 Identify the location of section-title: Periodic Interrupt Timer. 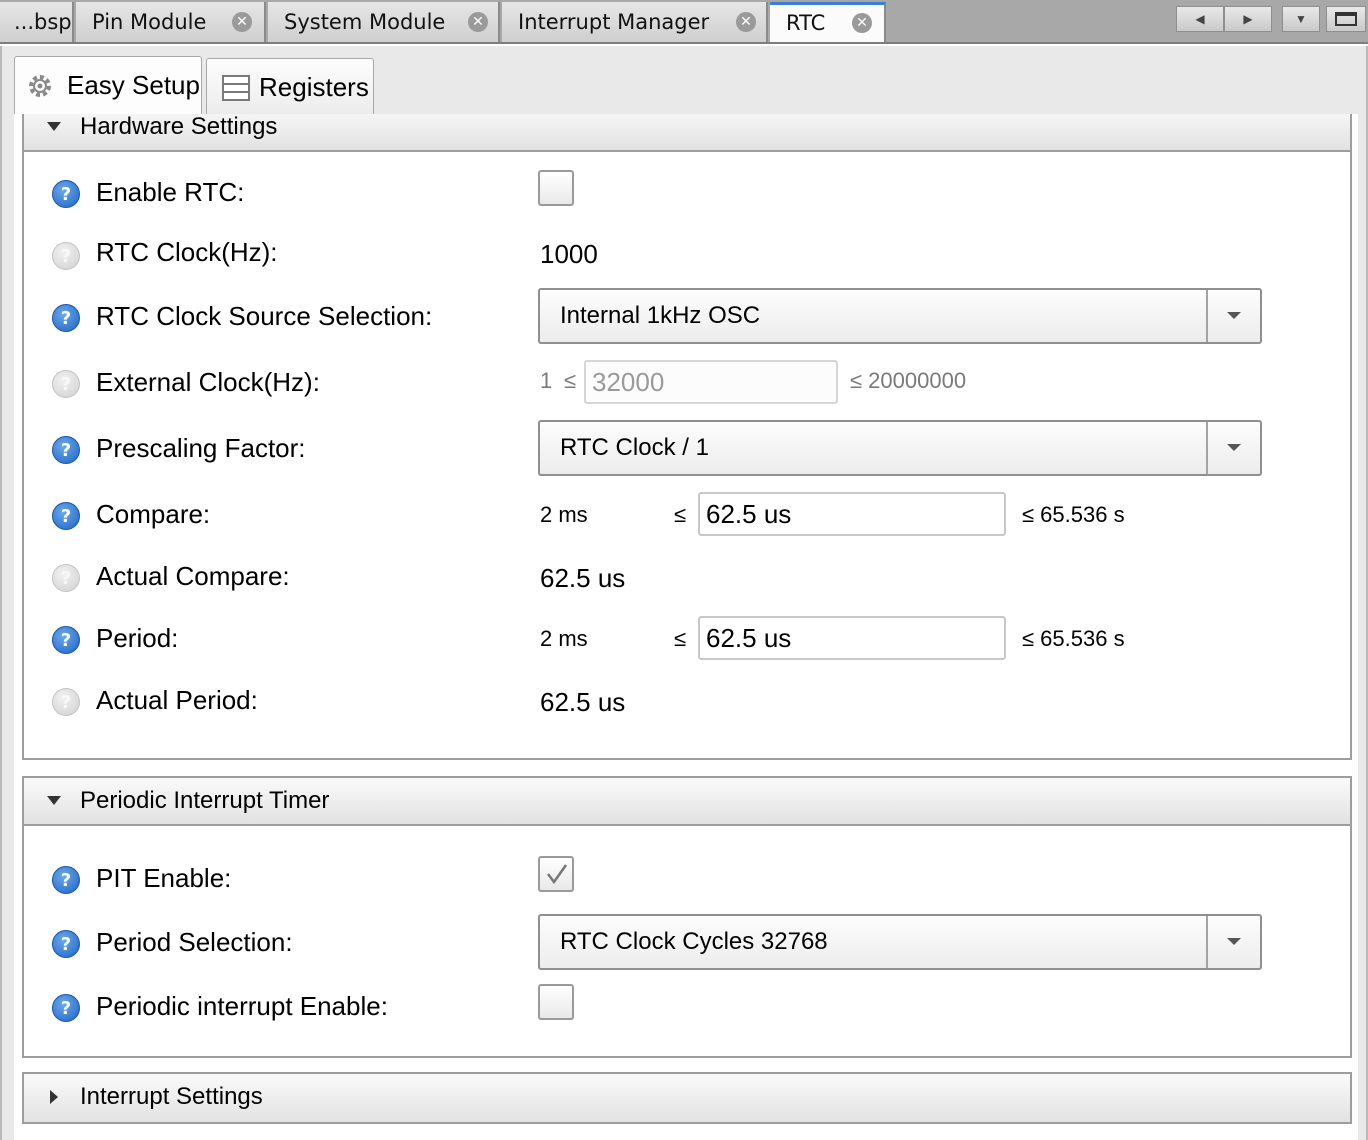
(205, 800).